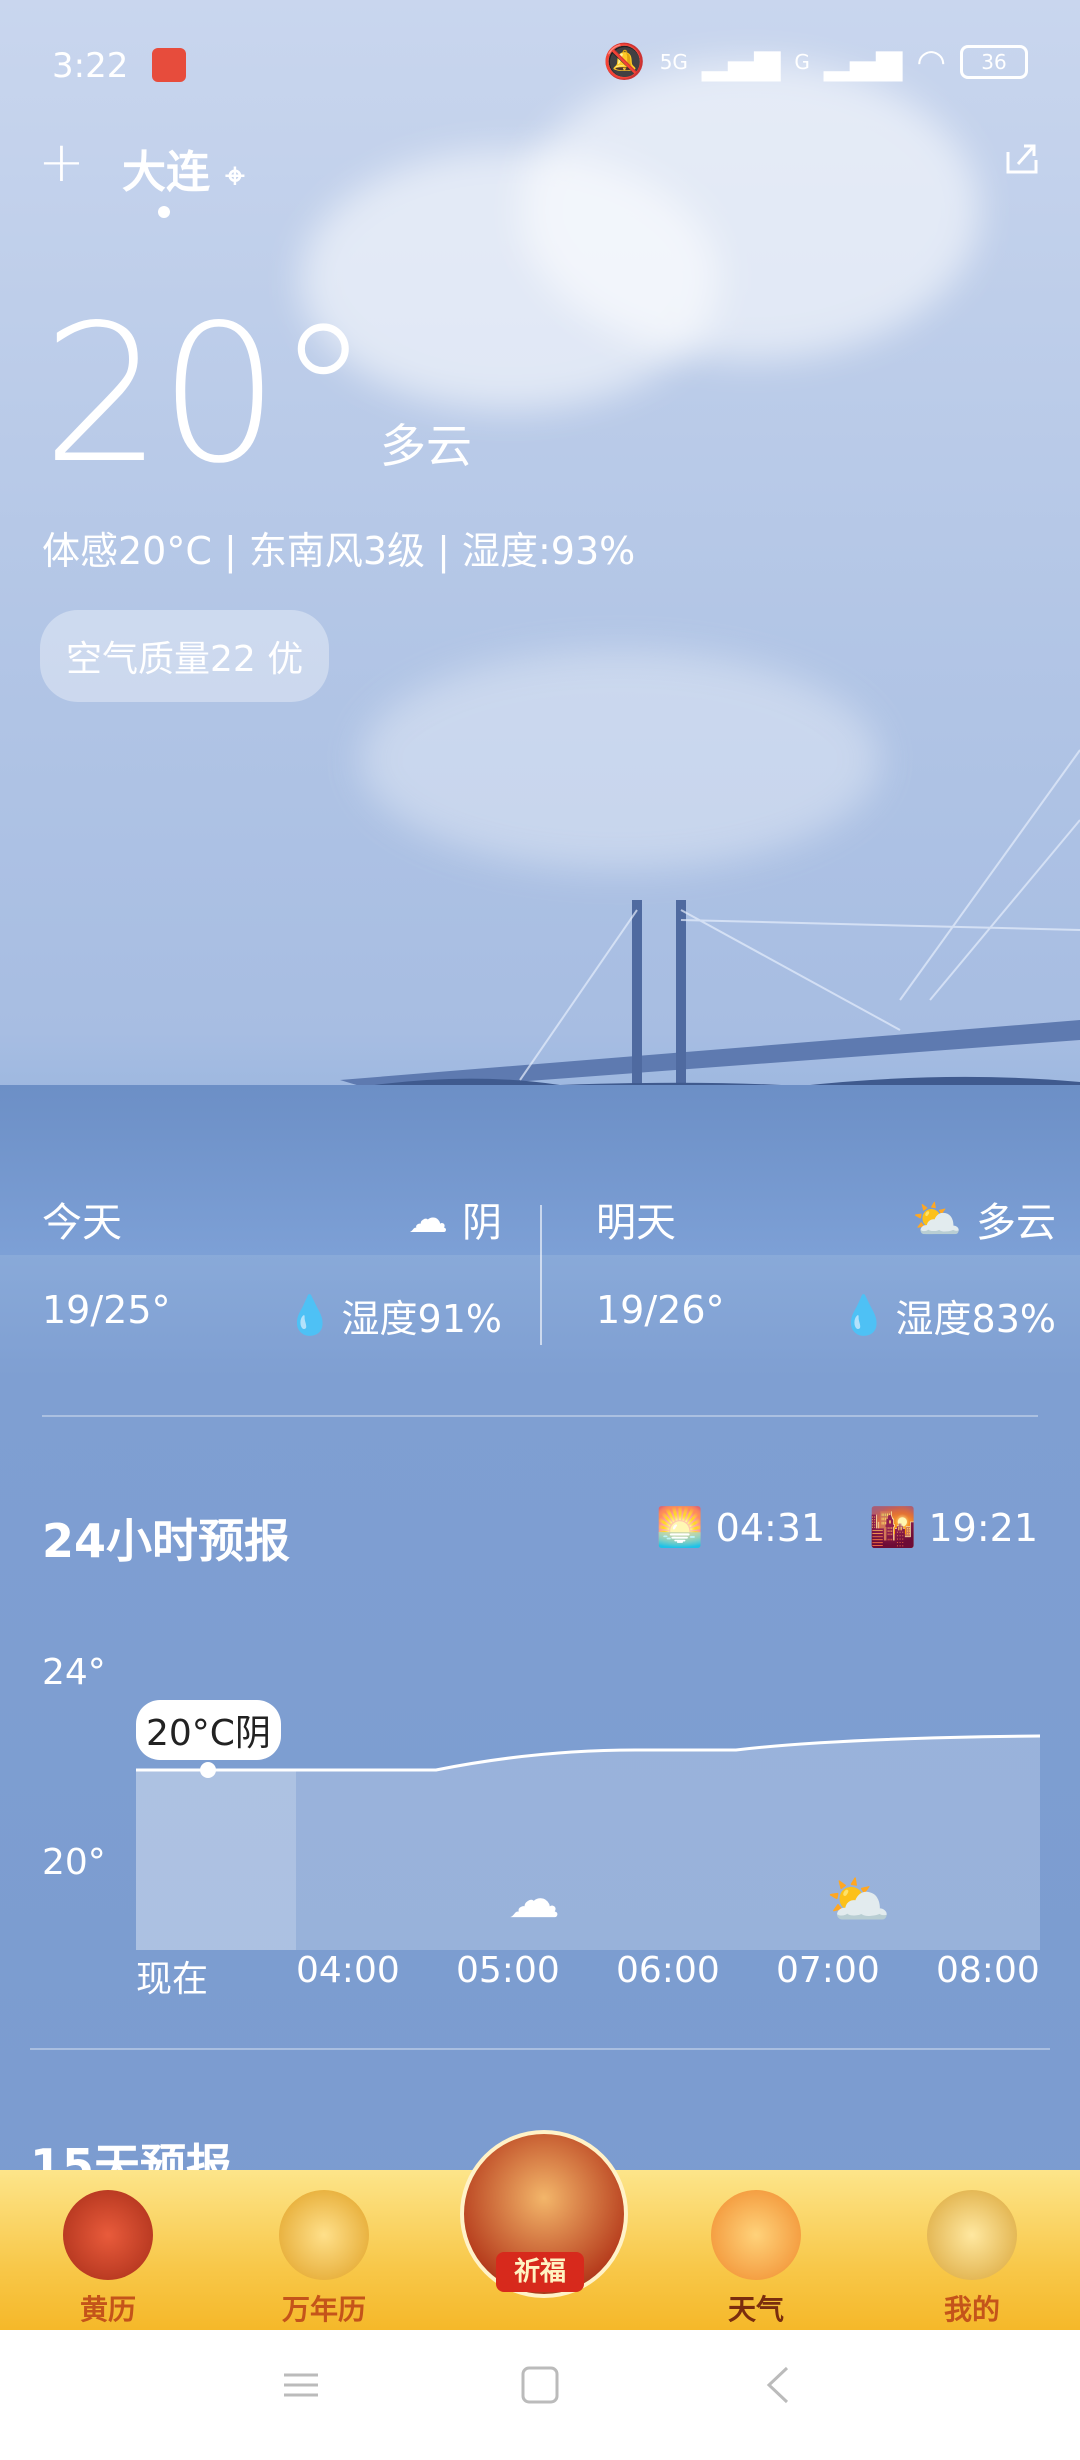 The image size is (1080, 2460). What do you see at coordinates (636, 1223) in the screenshot?
I see `tomorrow-label: 明天` at bounding box center [636, 1223].